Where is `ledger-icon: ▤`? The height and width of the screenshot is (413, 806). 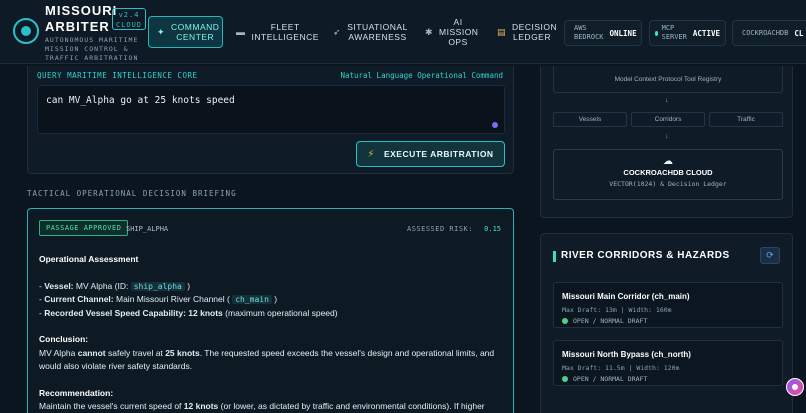 ledger-icon: ▤ is located at coordinates (502, 32).